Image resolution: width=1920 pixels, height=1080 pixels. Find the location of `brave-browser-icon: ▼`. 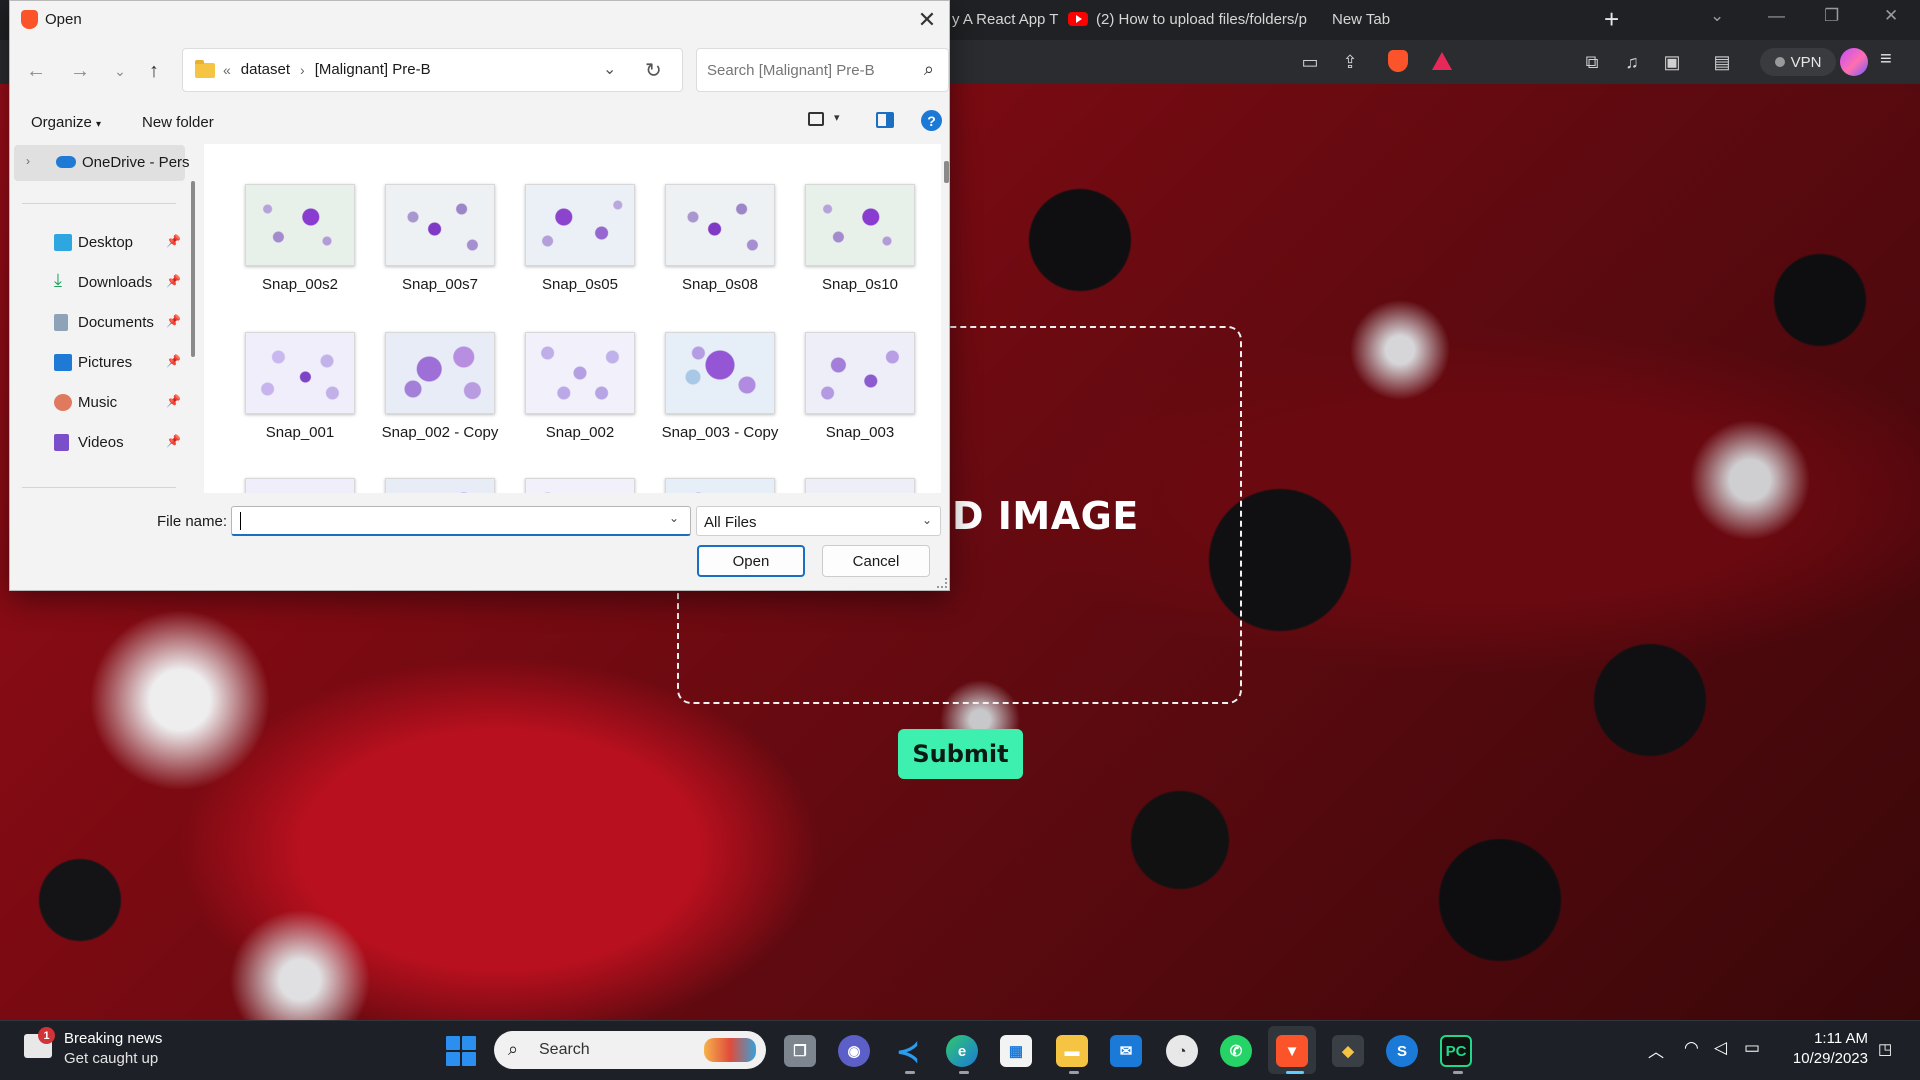

brave-browser-icon: ▼ is located at coordinates (1292, 1051).